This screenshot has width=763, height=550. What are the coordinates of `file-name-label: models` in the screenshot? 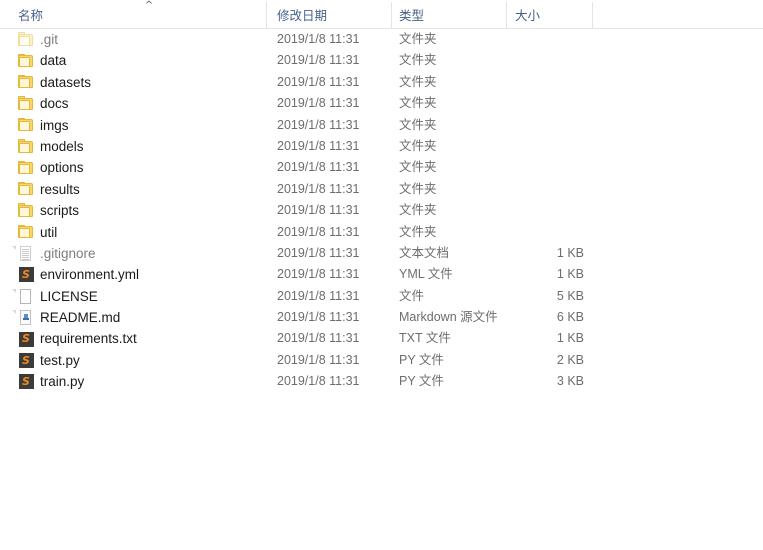 It's located at (62, 146).